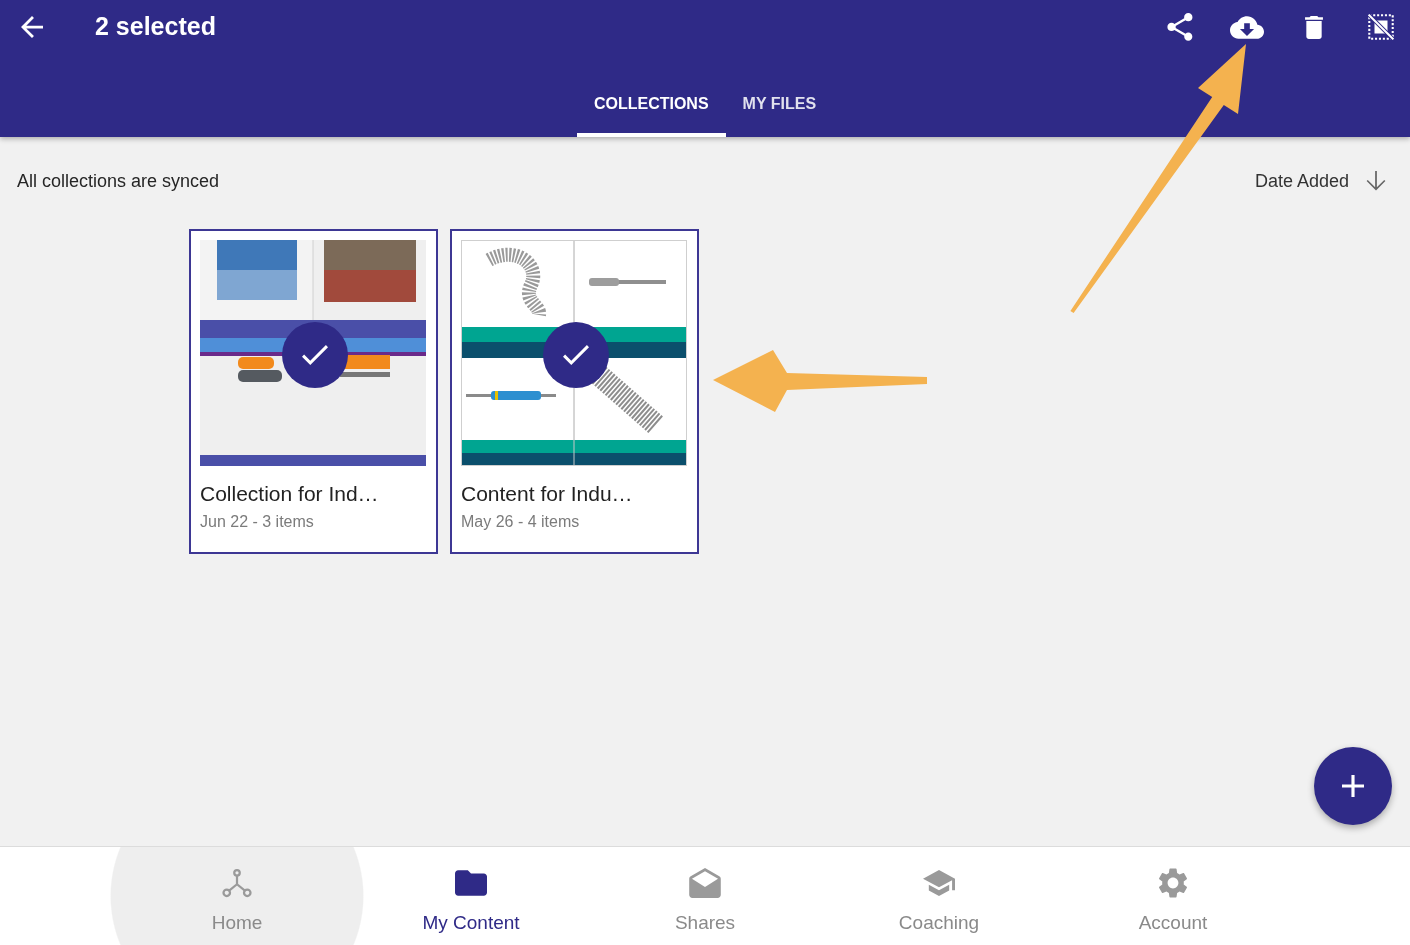  I want to click on share-icon, so click(1180, 27).